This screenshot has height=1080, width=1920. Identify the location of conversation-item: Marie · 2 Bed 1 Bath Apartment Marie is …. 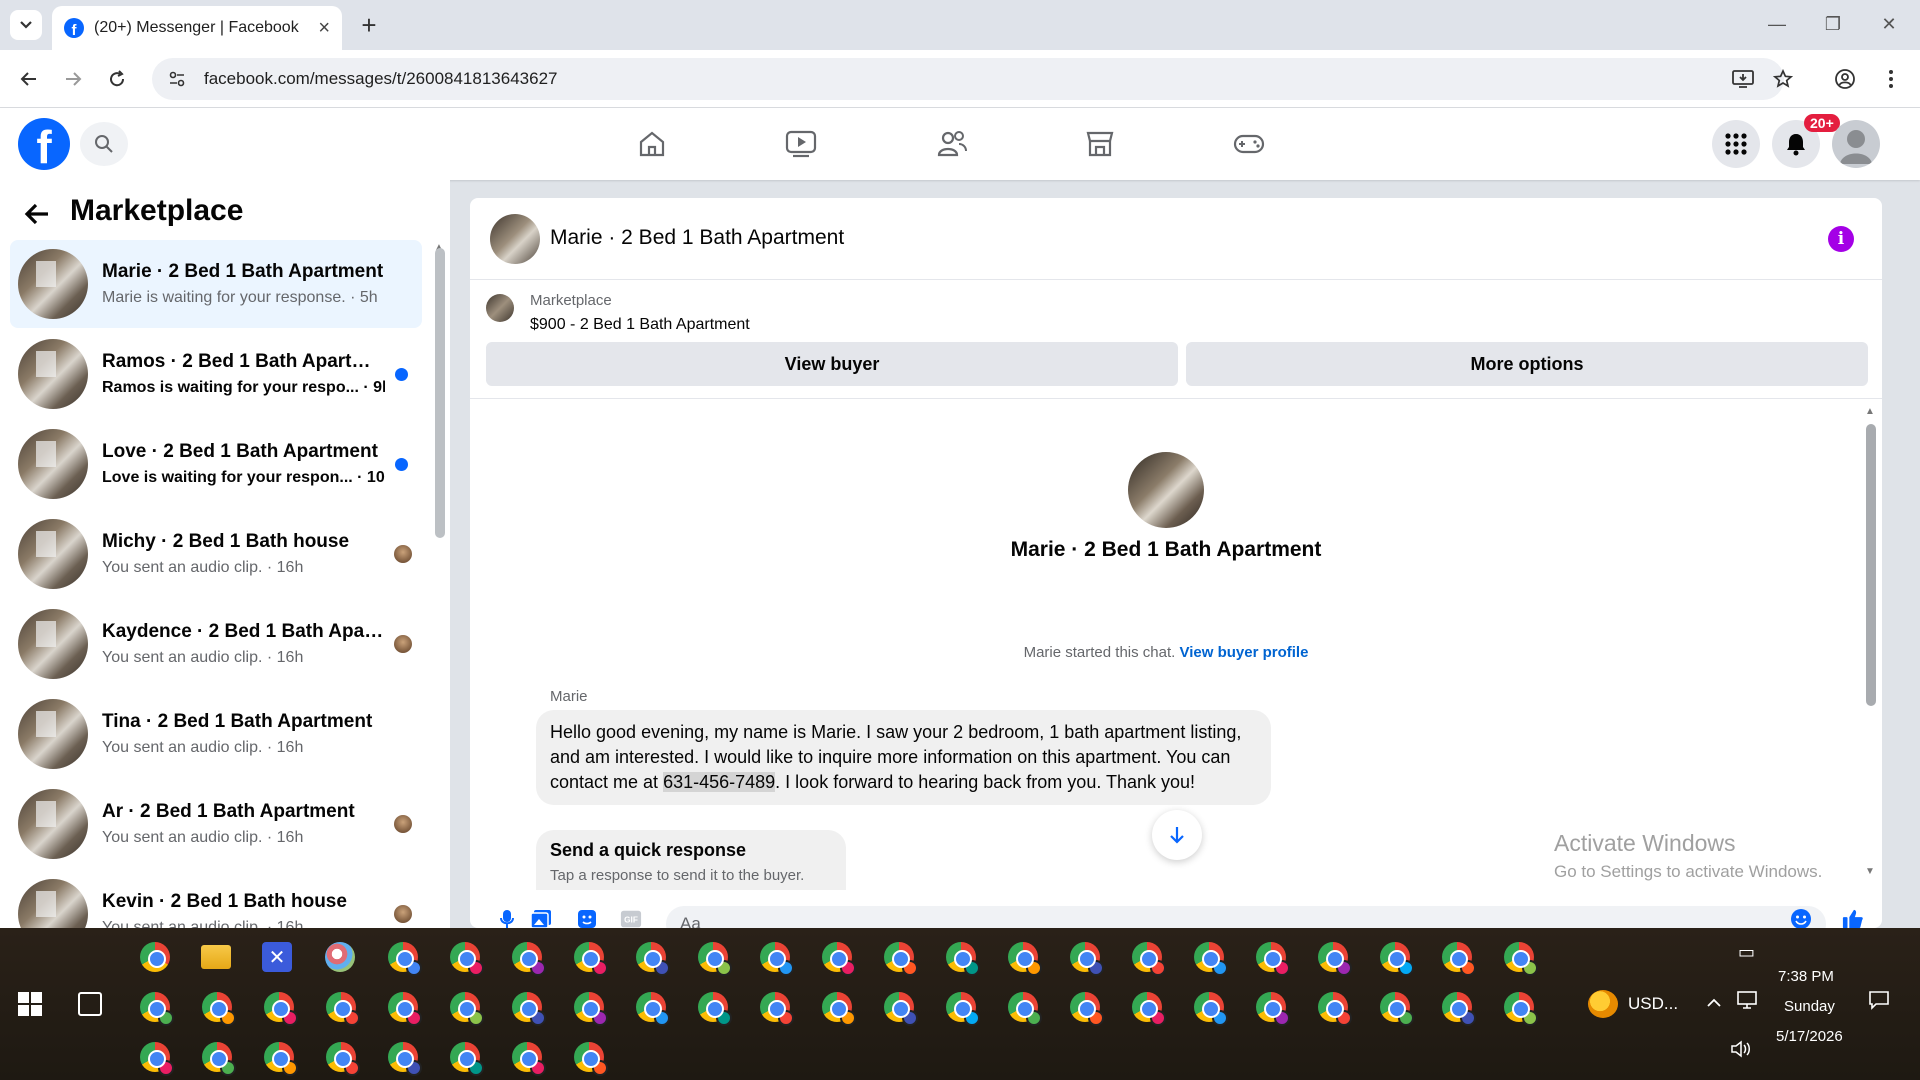
(216, 284).